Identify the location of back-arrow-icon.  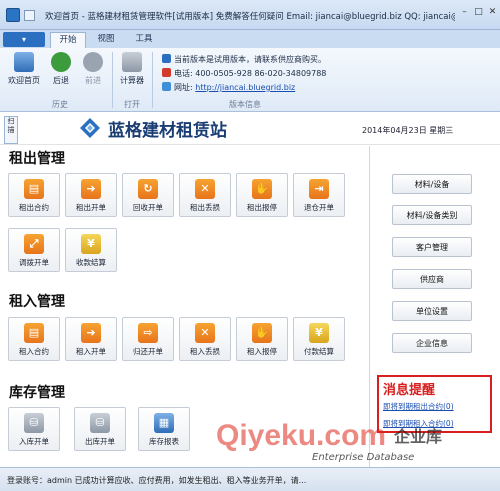
(61, 62).